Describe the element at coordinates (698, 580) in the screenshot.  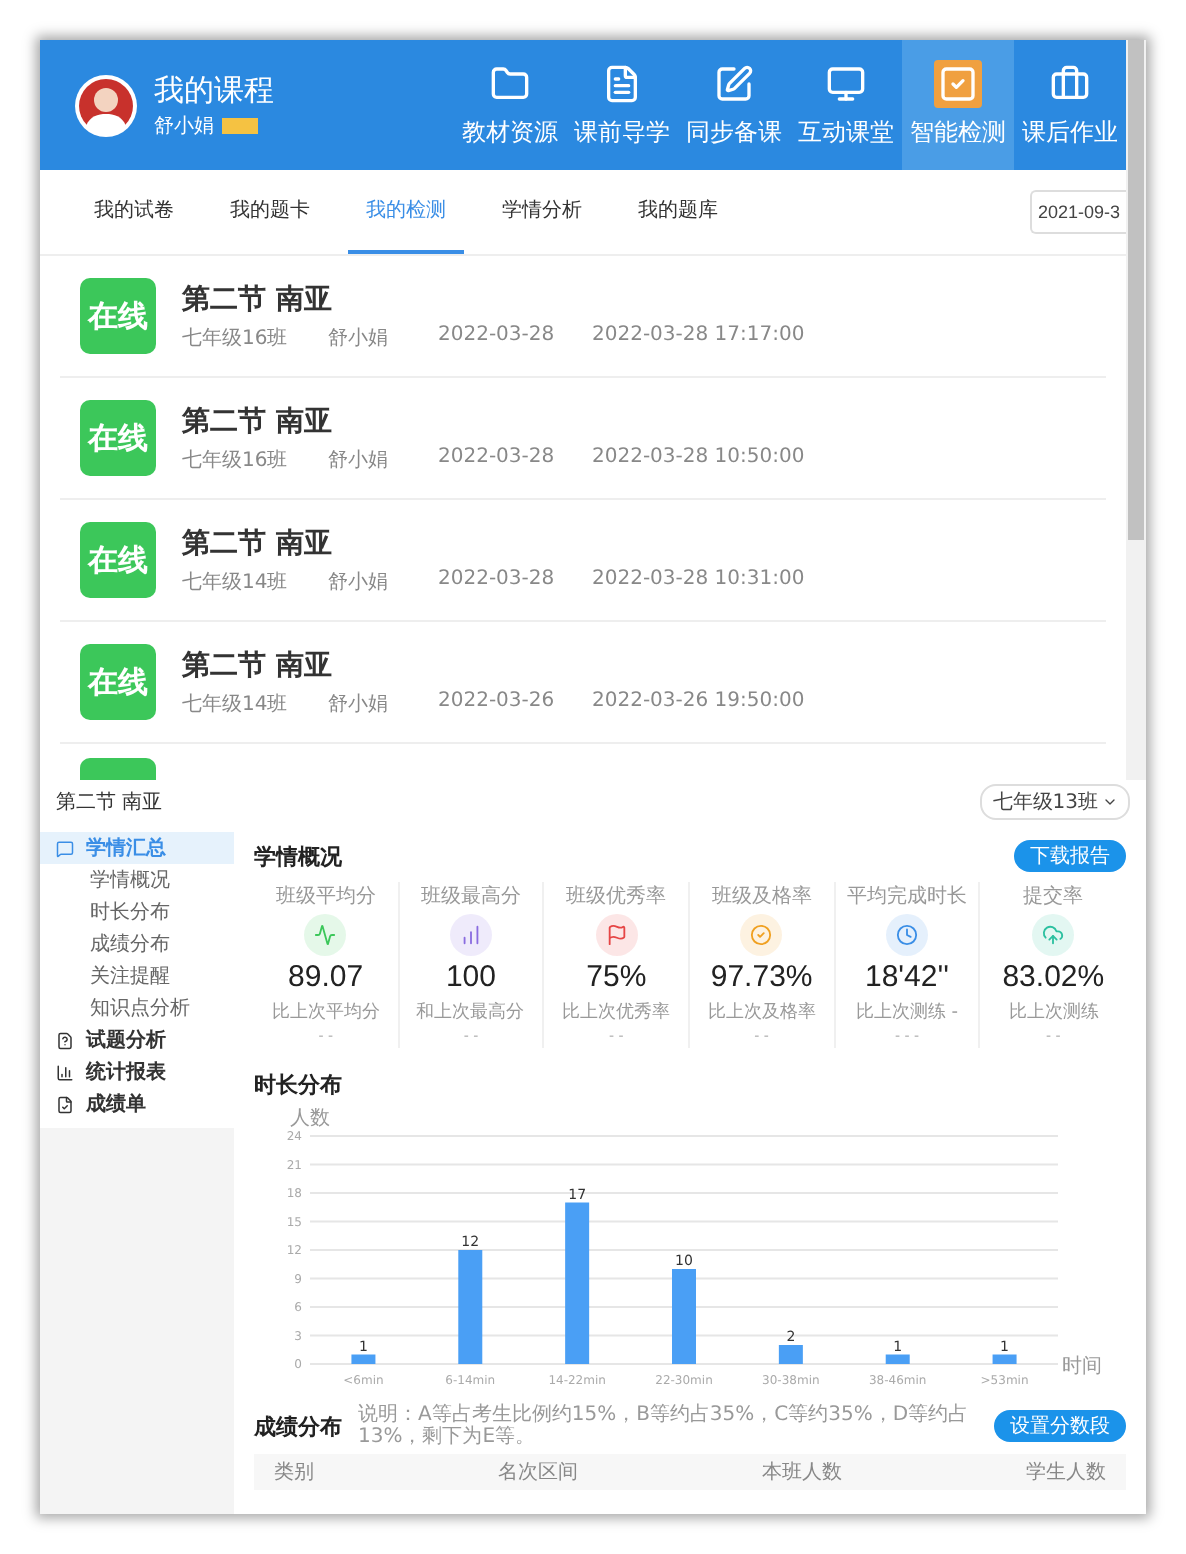
I see `record-time: 2022-03-28 10:31:00` at that location.